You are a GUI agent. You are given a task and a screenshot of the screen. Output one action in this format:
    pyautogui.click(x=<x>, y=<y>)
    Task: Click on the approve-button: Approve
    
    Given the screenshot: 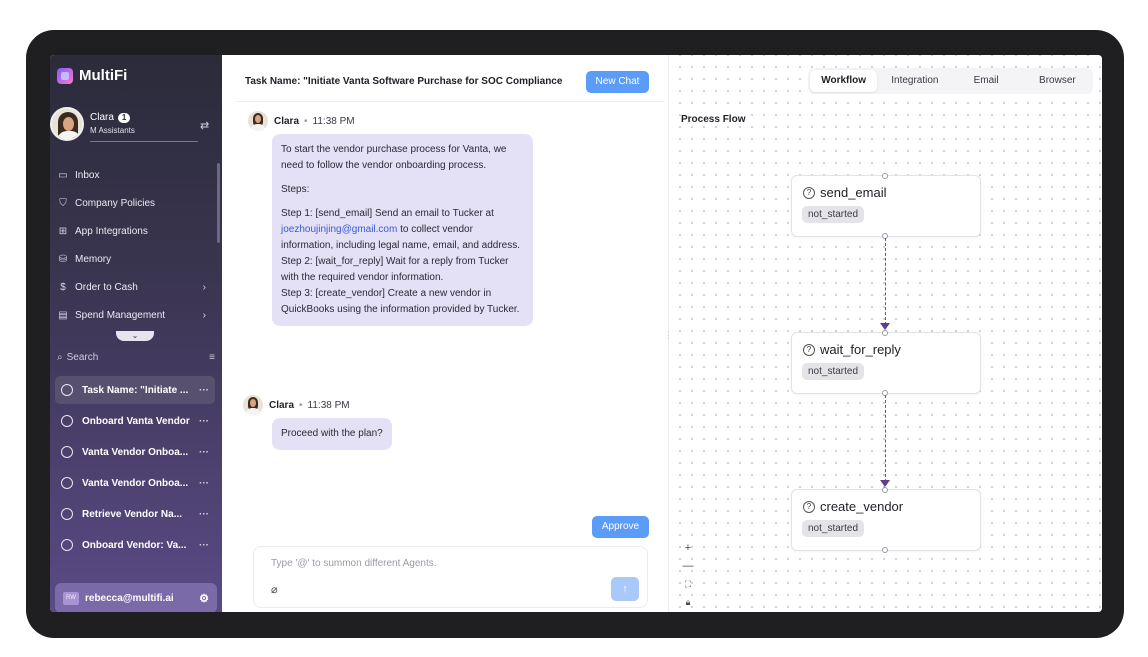 What is the action you would take?
    pyautogui.click(x=620, y=527)
    